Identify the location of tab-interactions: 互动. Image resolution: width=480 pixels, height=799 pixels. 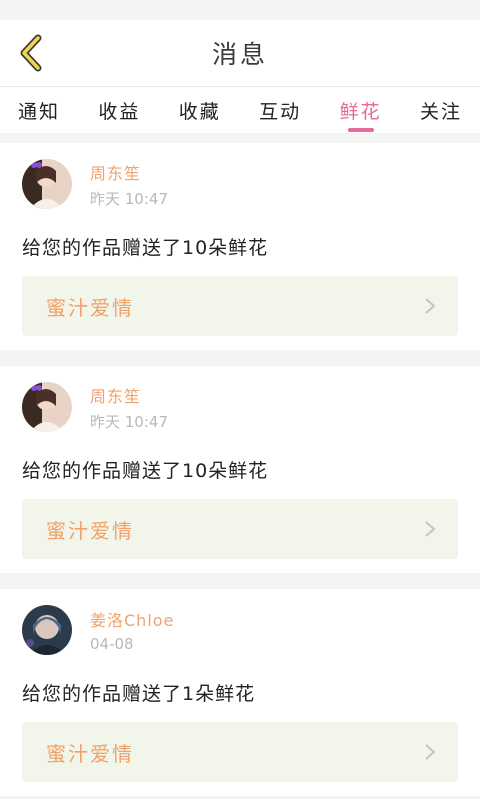
(280, 105).